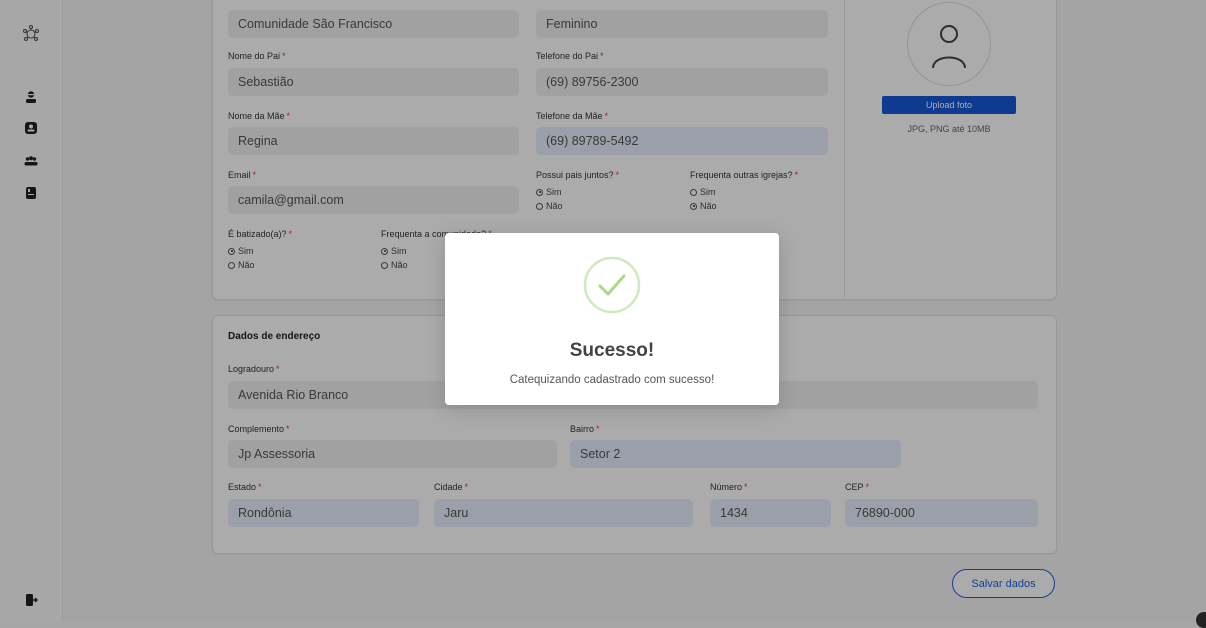 Image resolution: width=1206 pixels, height=628 pixels. What do you see at coordinates (612, 285) in the screenshot?
I see `check-circle-icon` at bounding box center [612, 285].